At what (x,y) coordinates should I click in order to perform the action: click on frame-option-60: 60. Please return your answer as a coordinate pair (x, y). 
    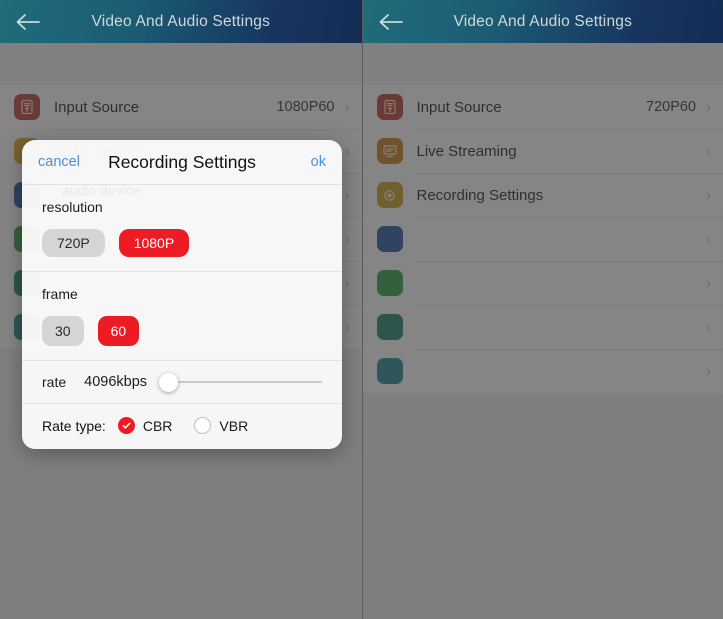
    Looking at the image, I should click on (118, 331).